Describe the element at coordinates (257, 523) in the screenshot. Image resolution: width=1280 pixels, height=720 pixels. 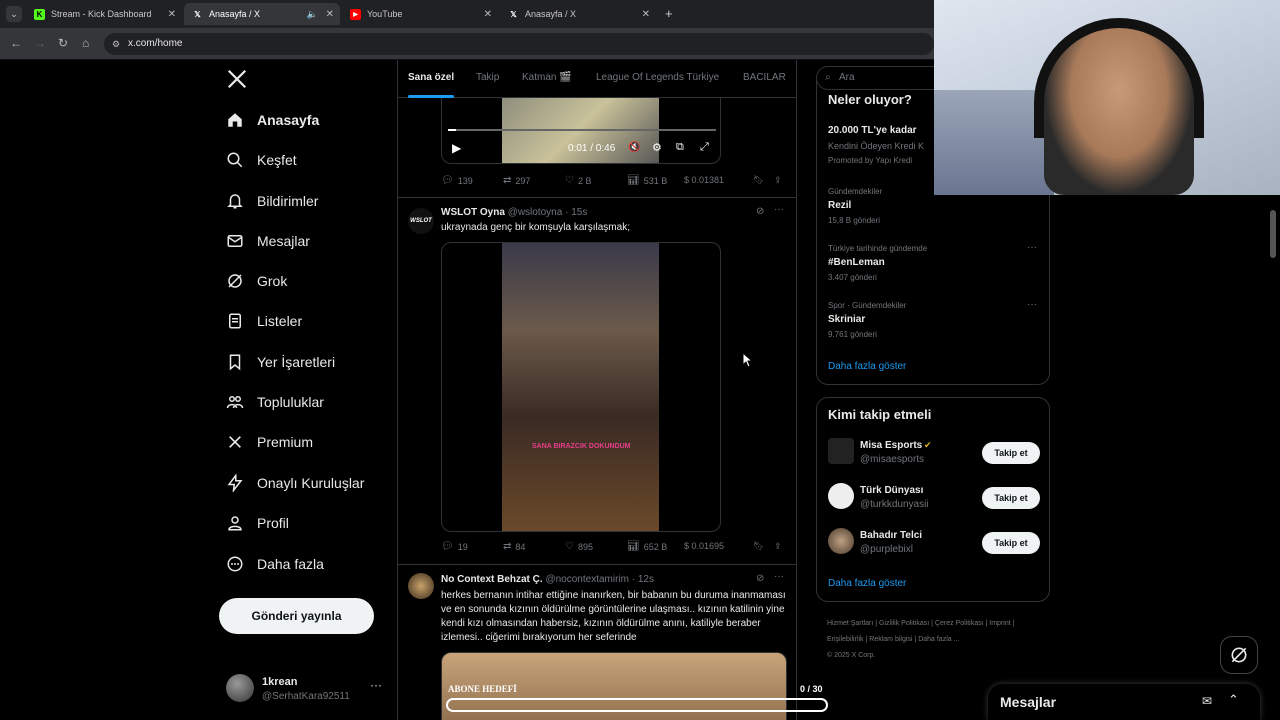
I see `nav-profile: Profil` at that location.